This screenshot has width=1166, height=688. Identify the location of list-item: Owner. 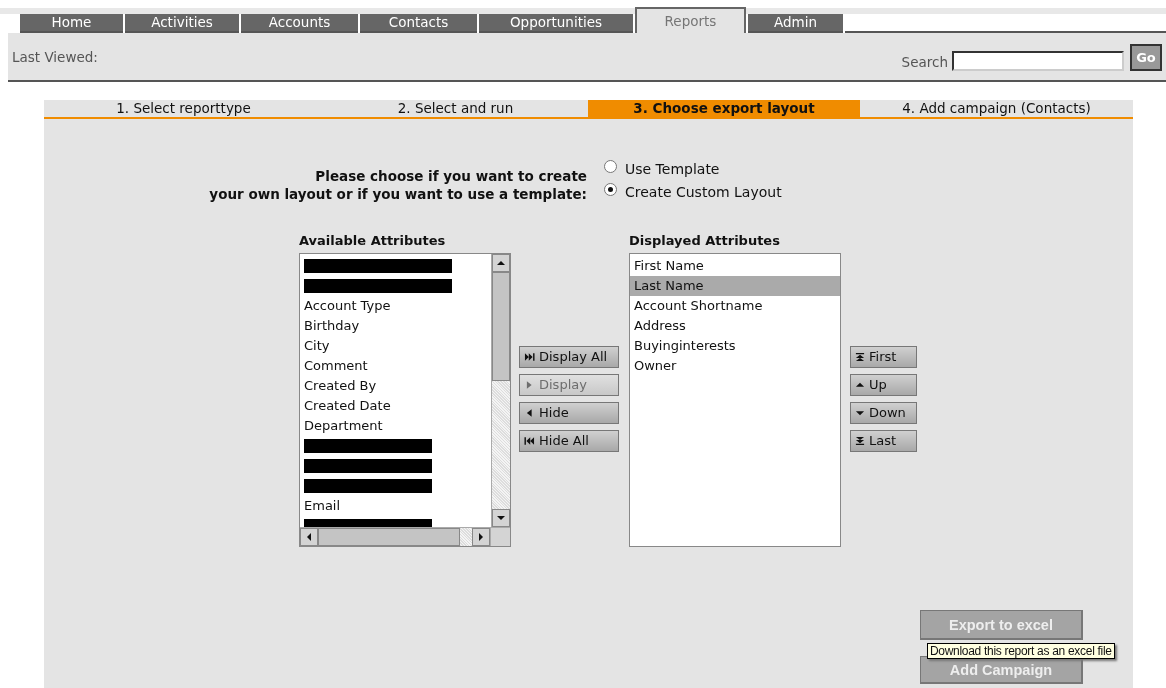
(735, 366).